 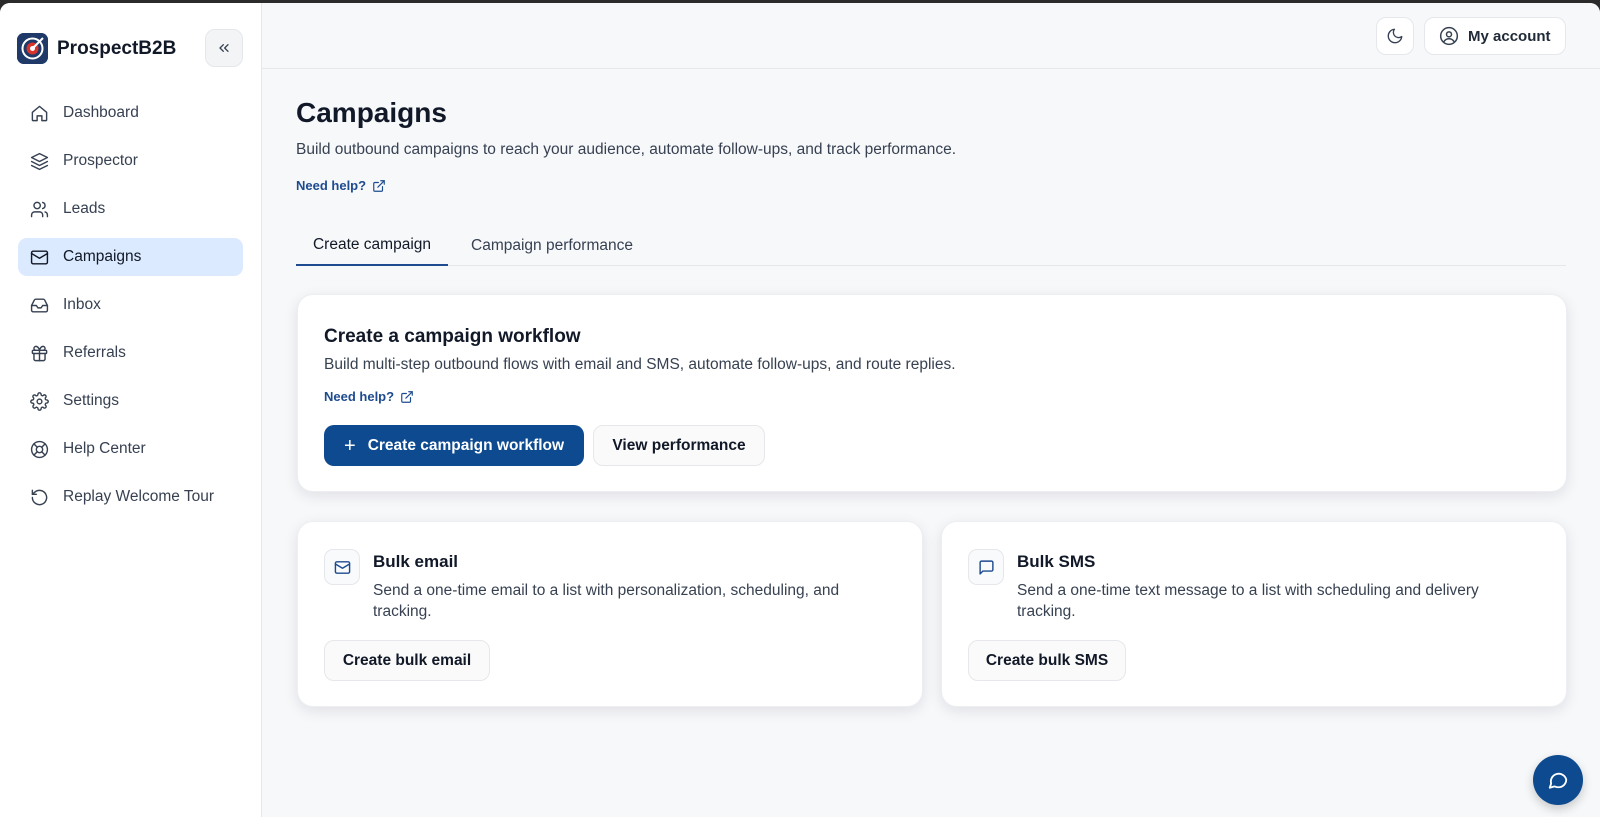 I want to click on create-campaign-workflow-label: Create campaign workflow, so click(x=466, y=445).